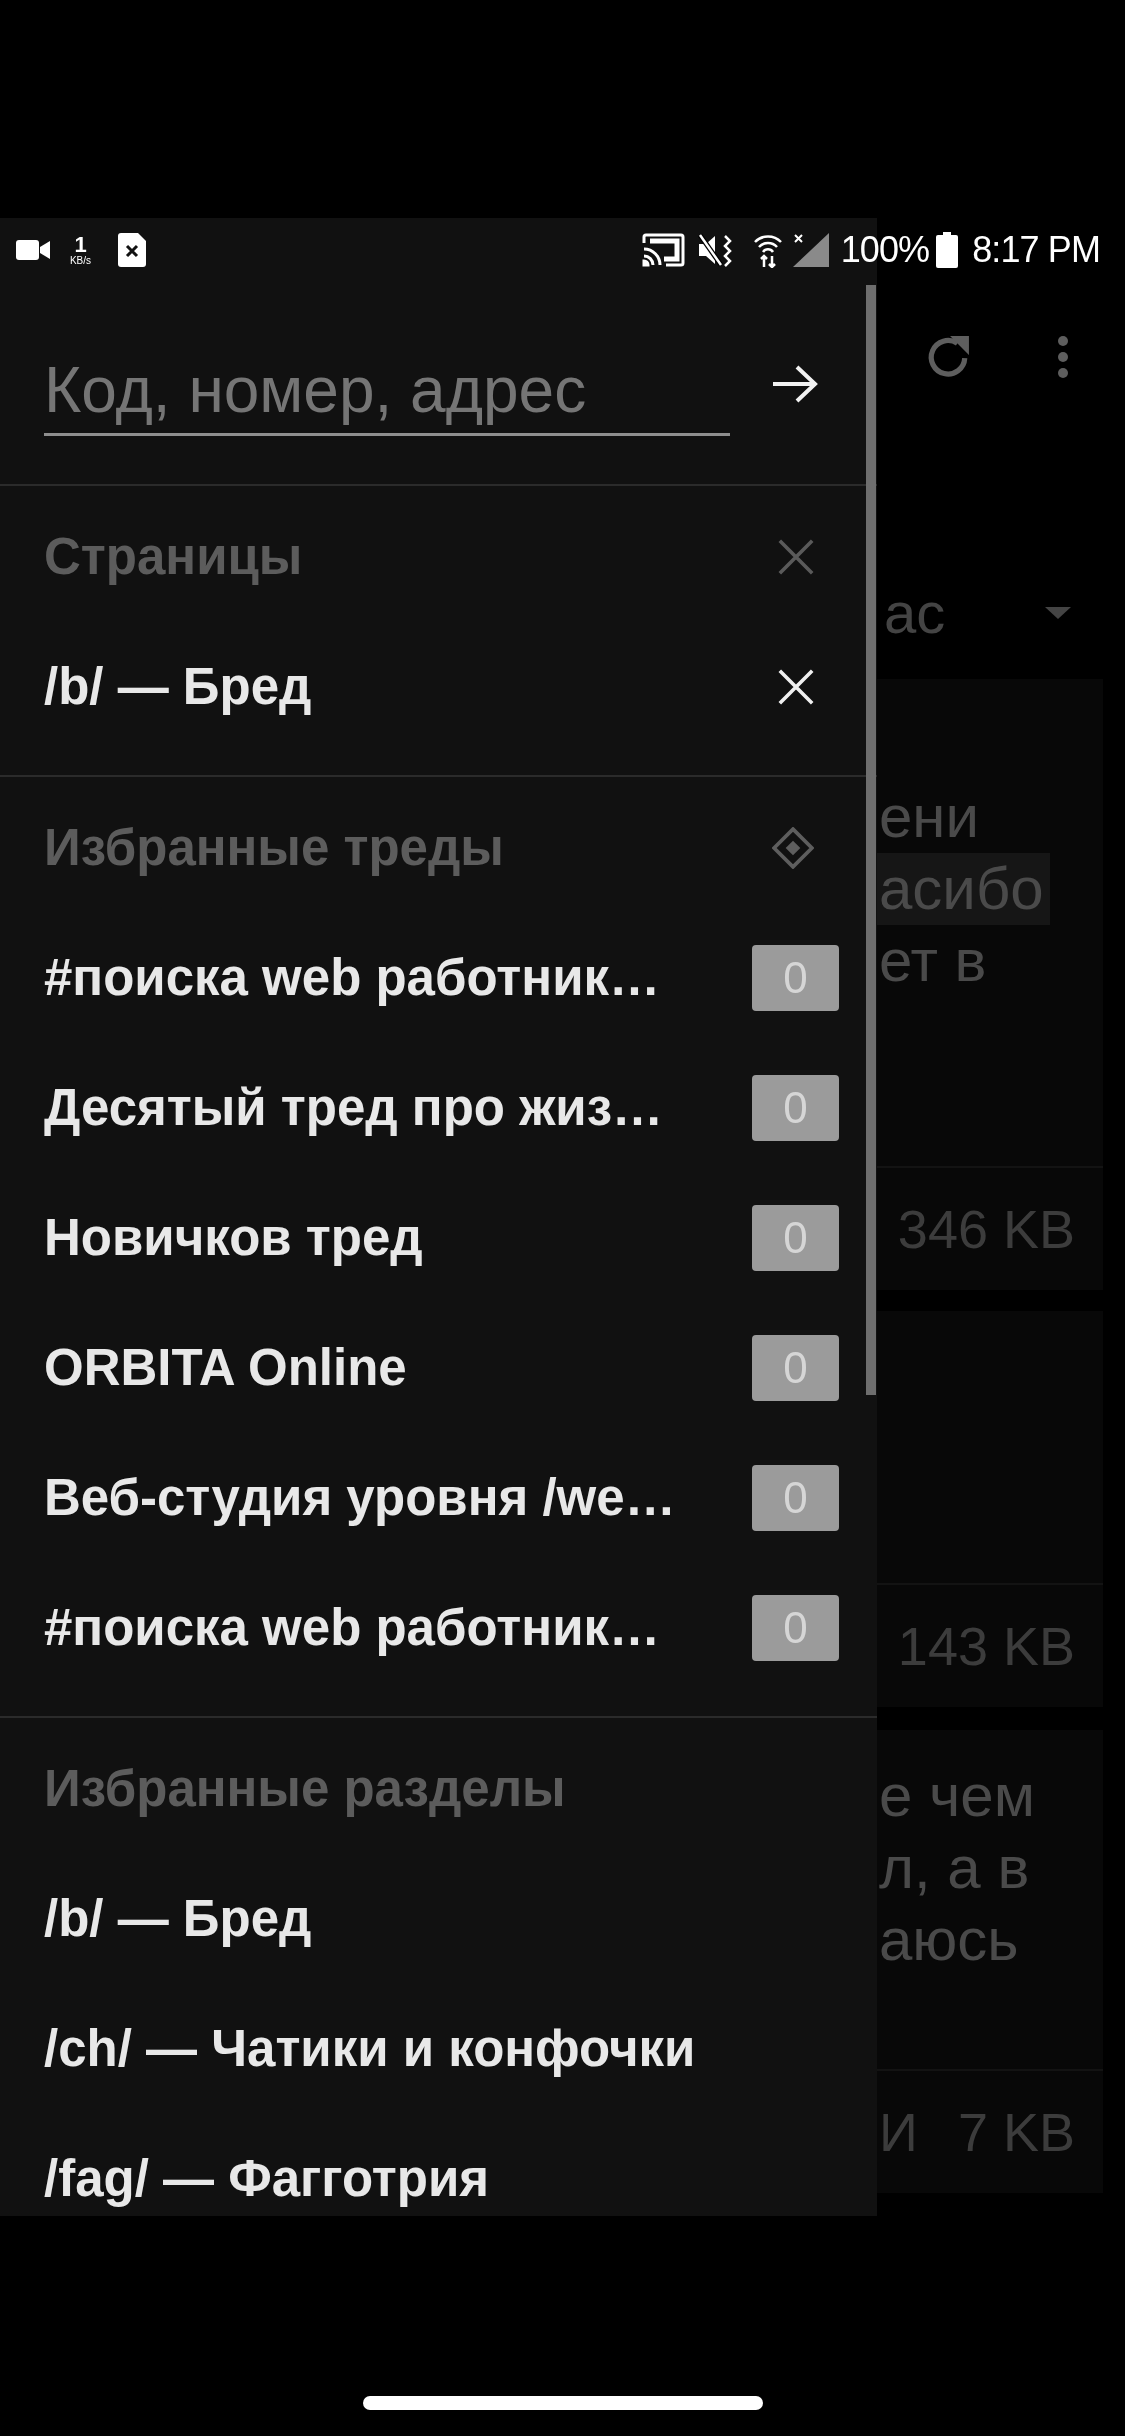  I want to click on thread-link: Новичков тред, so click(233, 1238).